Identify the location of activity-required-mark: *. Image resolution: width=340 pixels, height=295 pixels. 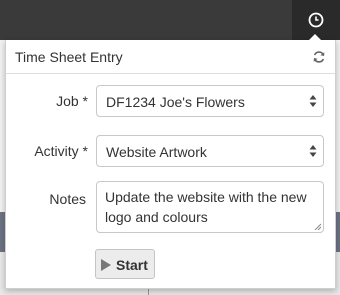
(85, 151).